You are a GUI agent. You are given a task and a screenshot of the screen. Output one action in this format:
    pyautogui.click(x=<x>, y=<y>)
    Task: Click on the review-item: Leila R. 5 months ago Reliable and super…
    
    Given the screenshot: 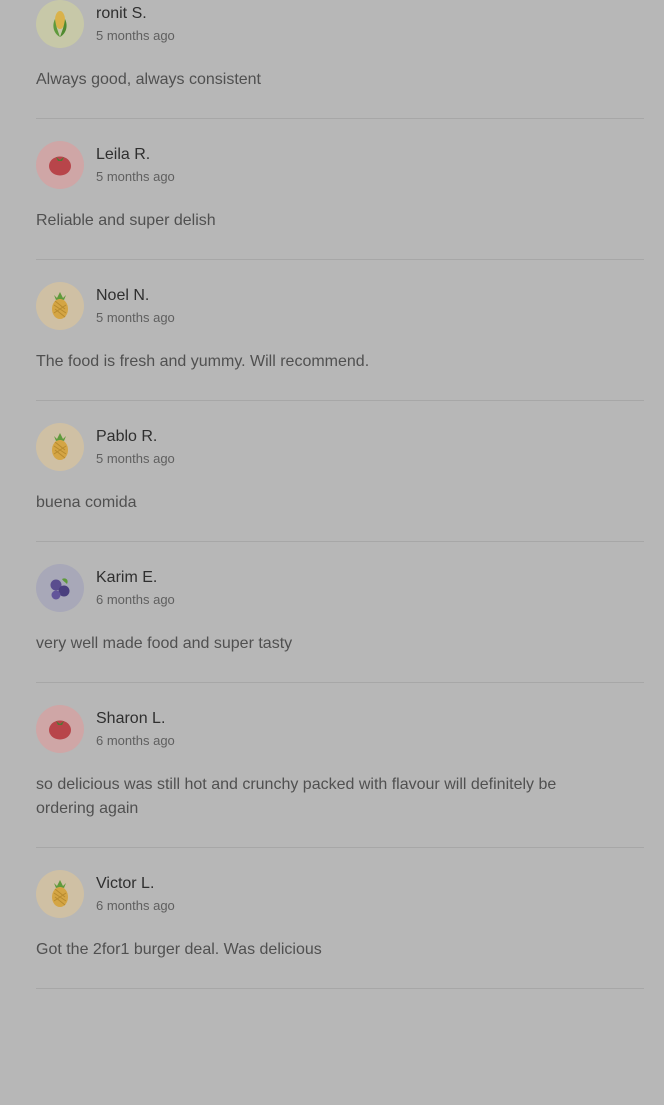 What is the action you would take?
    pyautogui.click(x=340, y=189)
    